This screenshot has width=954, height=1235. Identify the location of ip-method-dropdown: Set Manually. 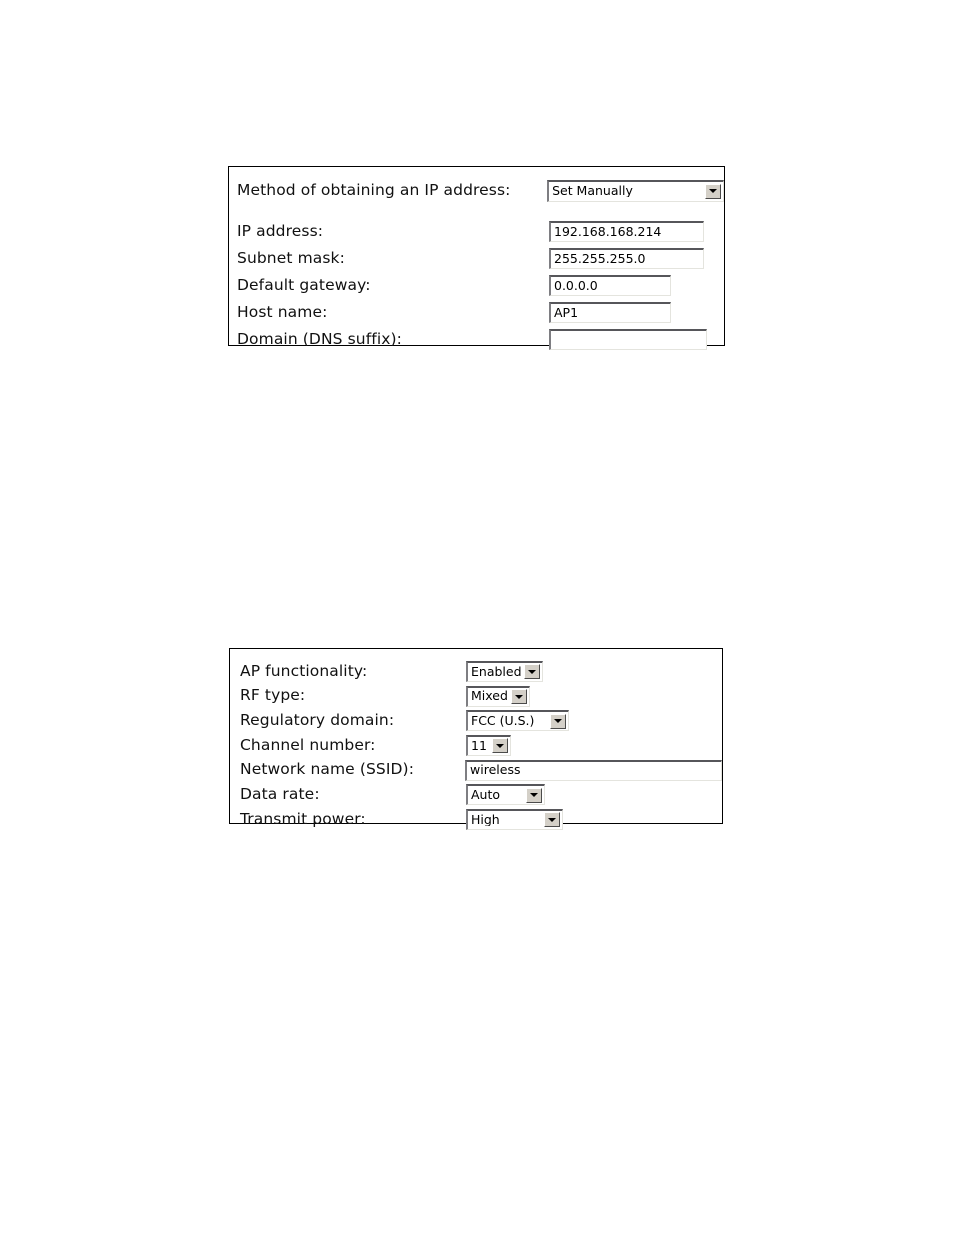
(635, 190).